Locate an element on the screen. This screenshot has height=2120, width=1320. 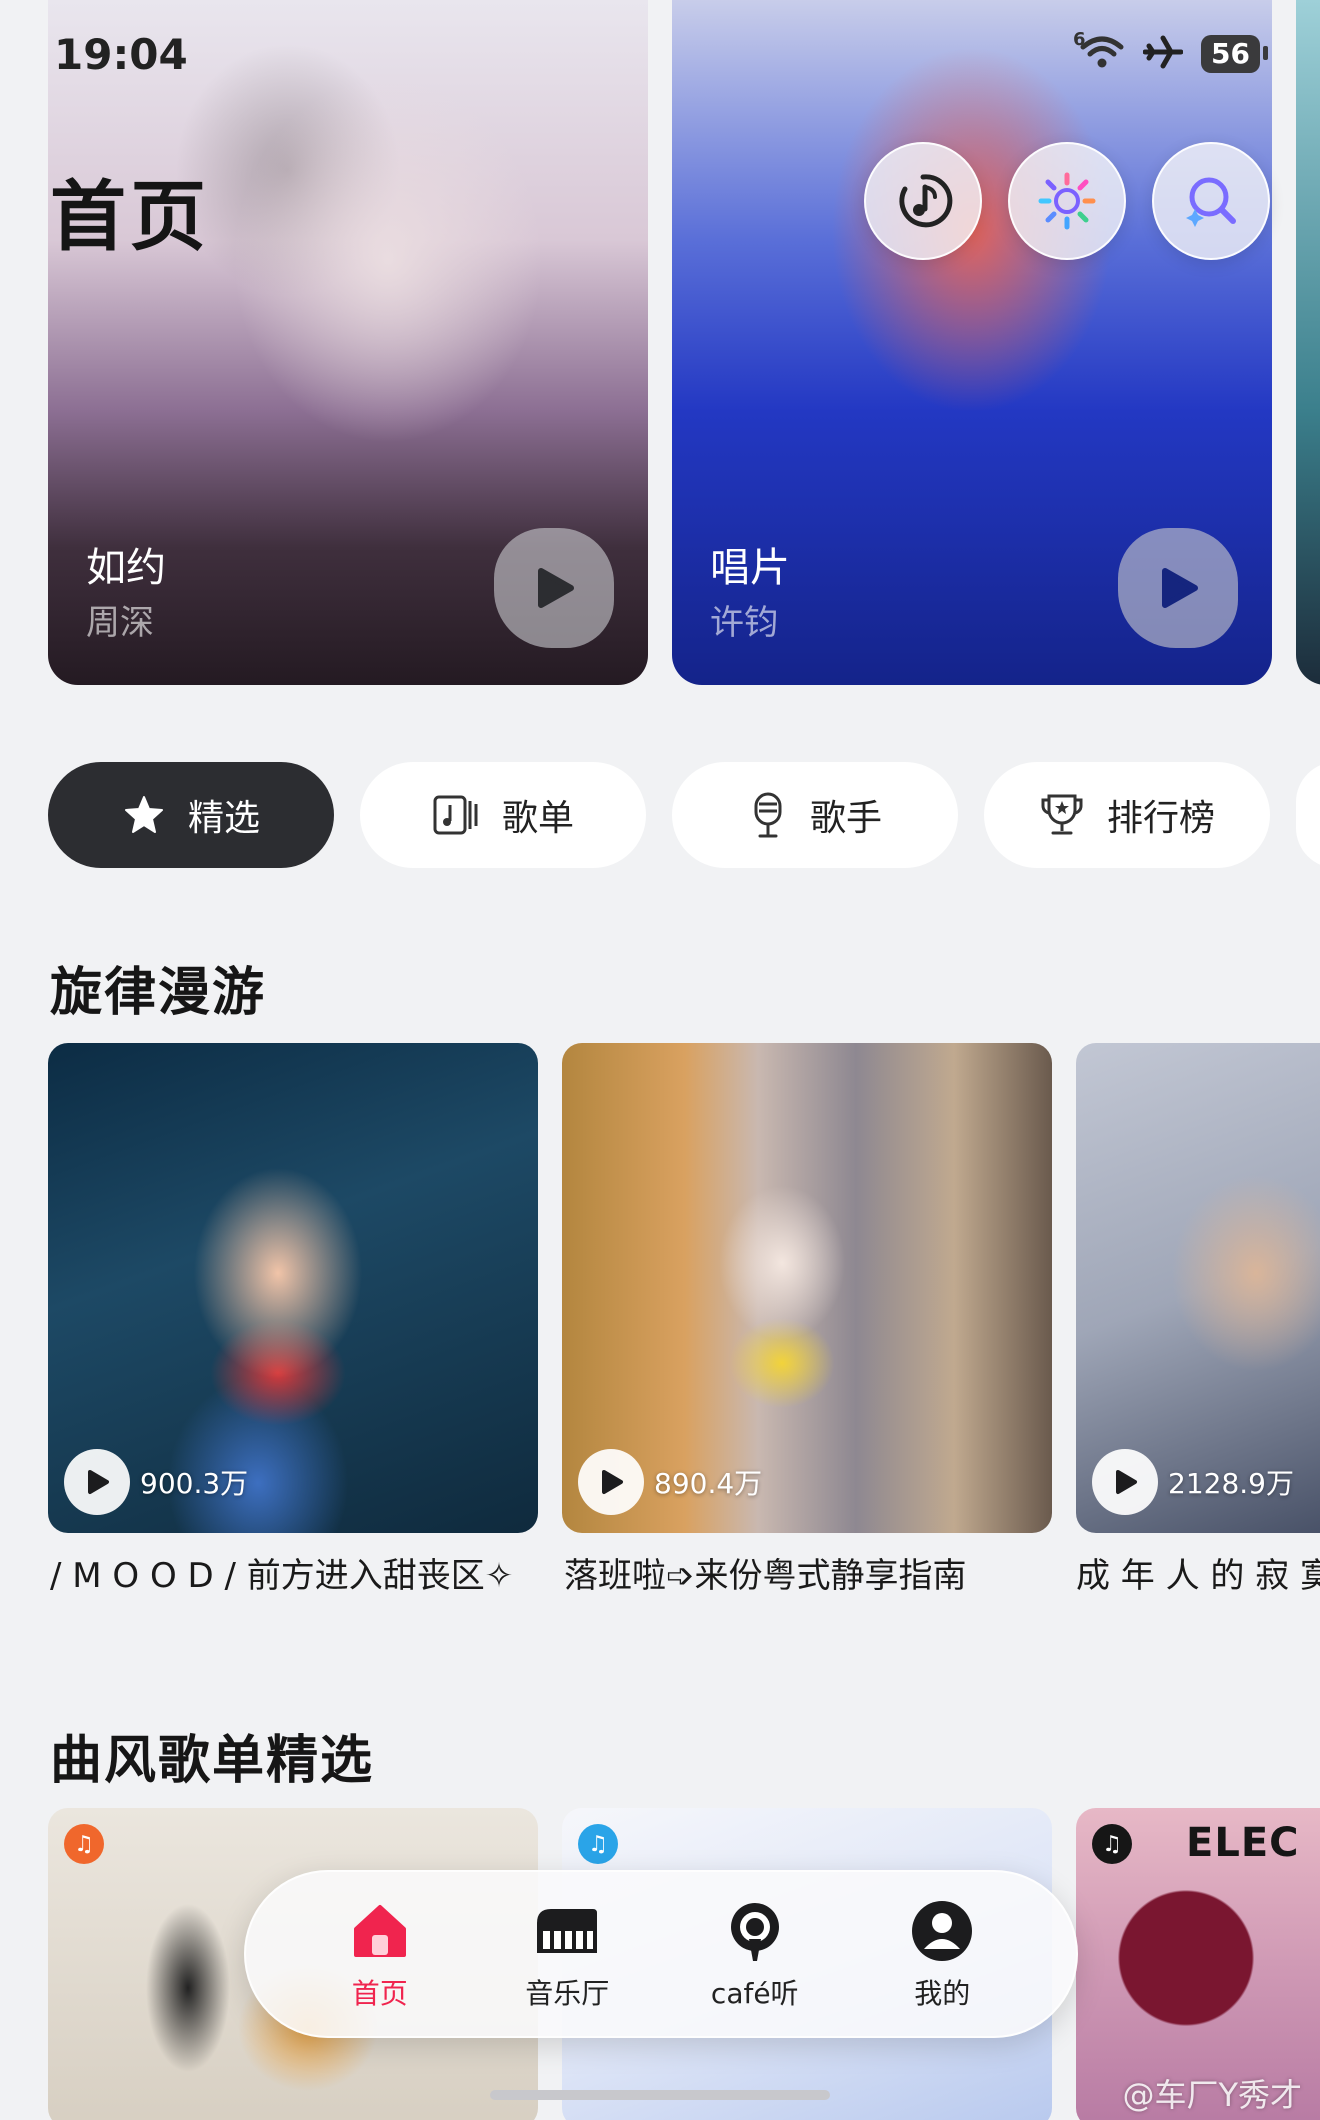
play-count-overlay: 900.3万 is located at coordinates (156, 1482).